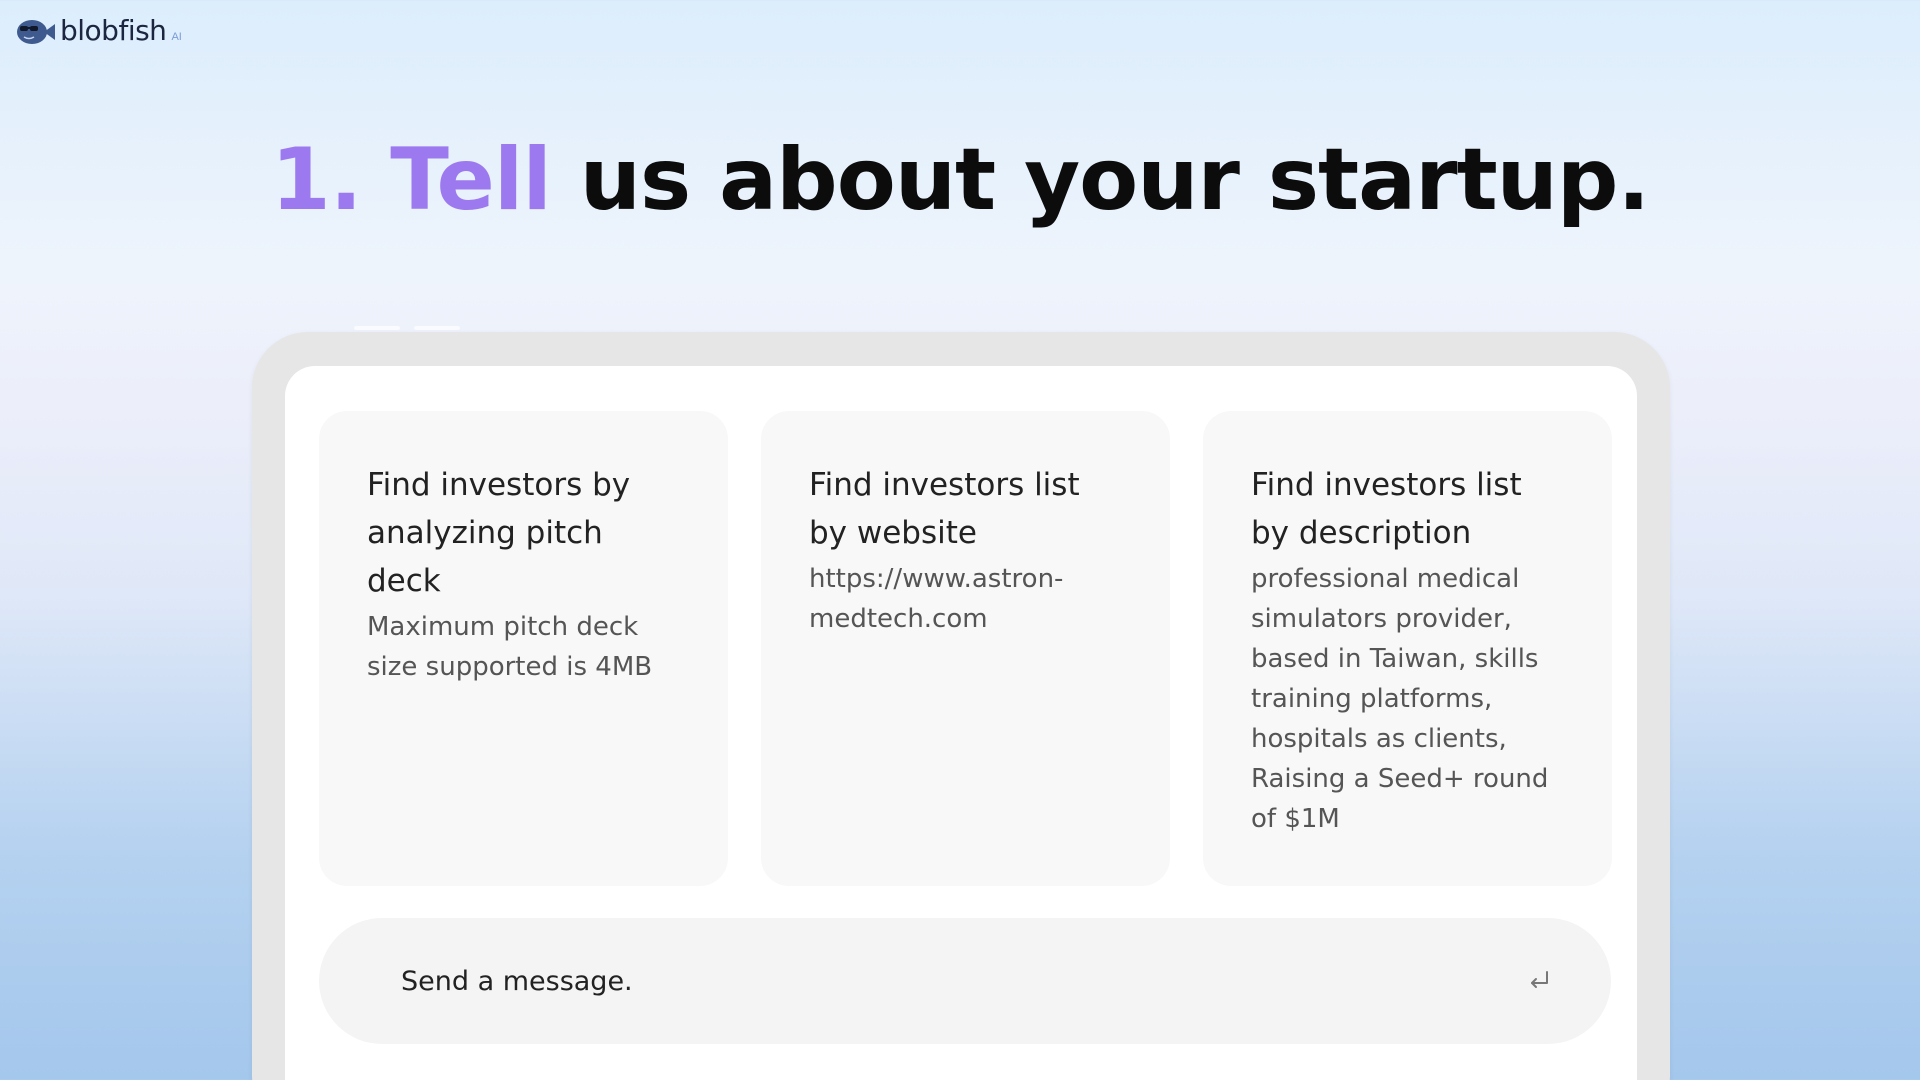 The width and height of the screenshot is (1920, 1080). What do you see at coordinates (944, 509) in the screenshot?
I see `card-title: Find investors list by website` at bounding box center [944, 509].